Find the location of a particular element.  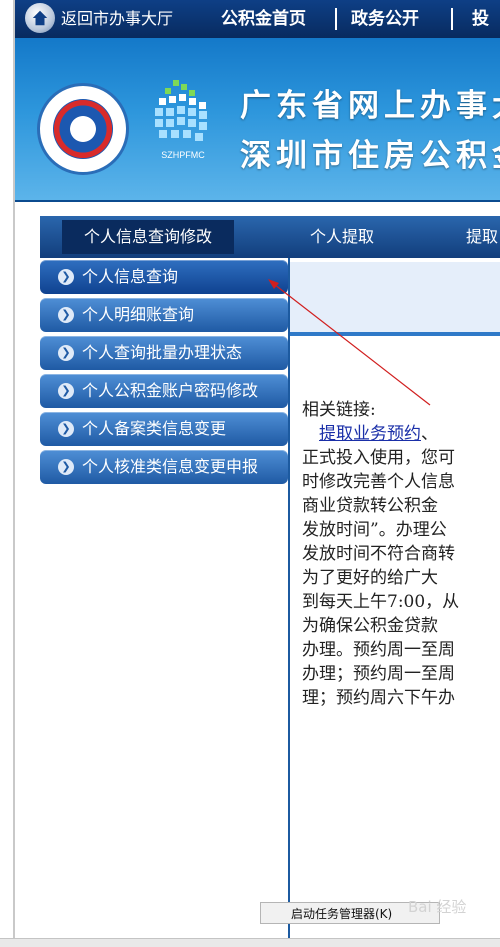

sidebar-item-record-change: ❯ 个人备案类信息变更 is located at coordinates (164, 429).